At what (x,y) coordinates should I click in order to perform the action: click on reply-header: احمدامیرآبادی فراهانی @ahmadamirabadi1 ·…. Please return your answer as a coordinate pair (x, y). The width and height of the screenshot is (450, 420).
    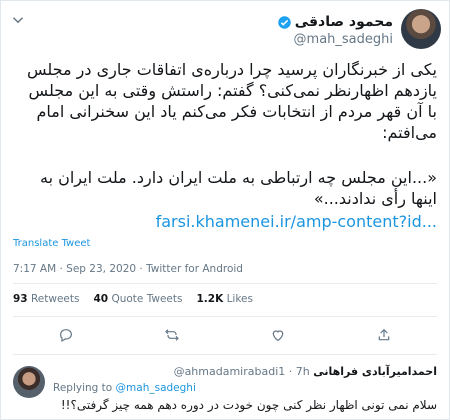
    Looking at the image, I should click on (305, 371).